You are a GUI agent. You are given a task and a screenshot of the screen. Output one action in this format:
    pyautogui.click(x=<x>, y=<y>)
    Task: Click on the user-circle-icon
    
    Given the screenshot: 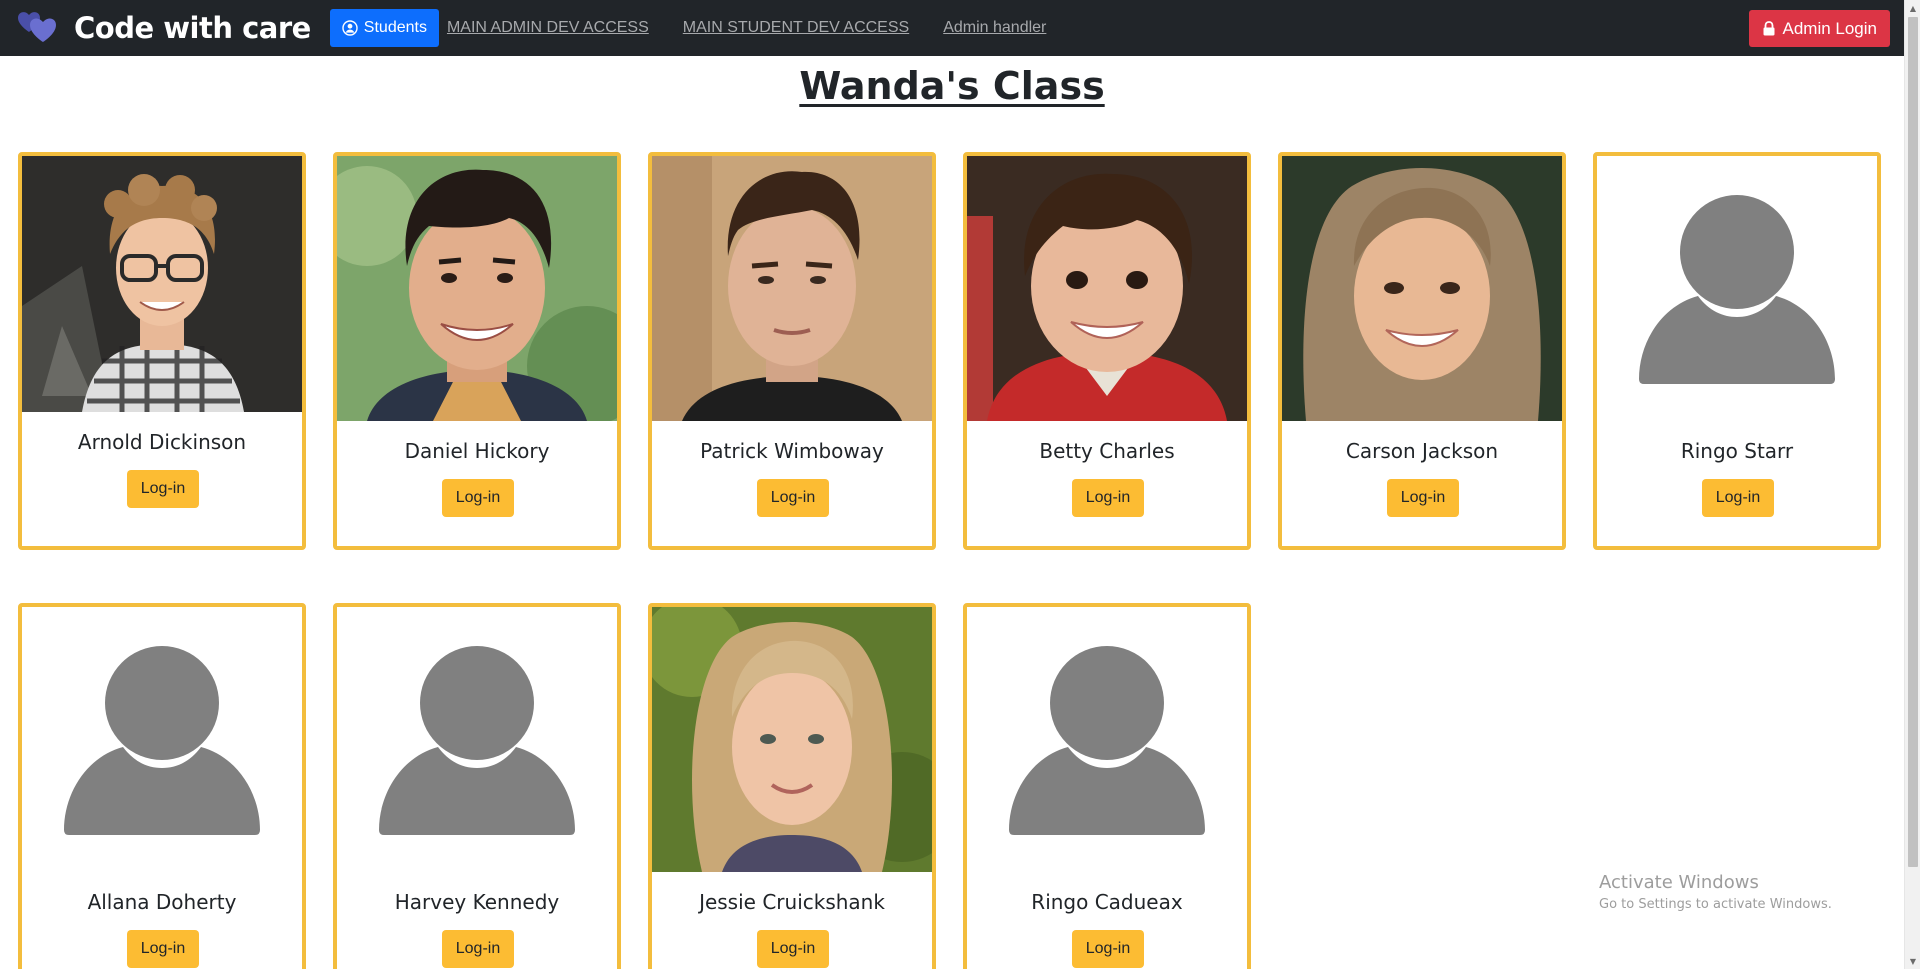 What is the action you would take?
    pyautogui.click(x=350, y=28)
    